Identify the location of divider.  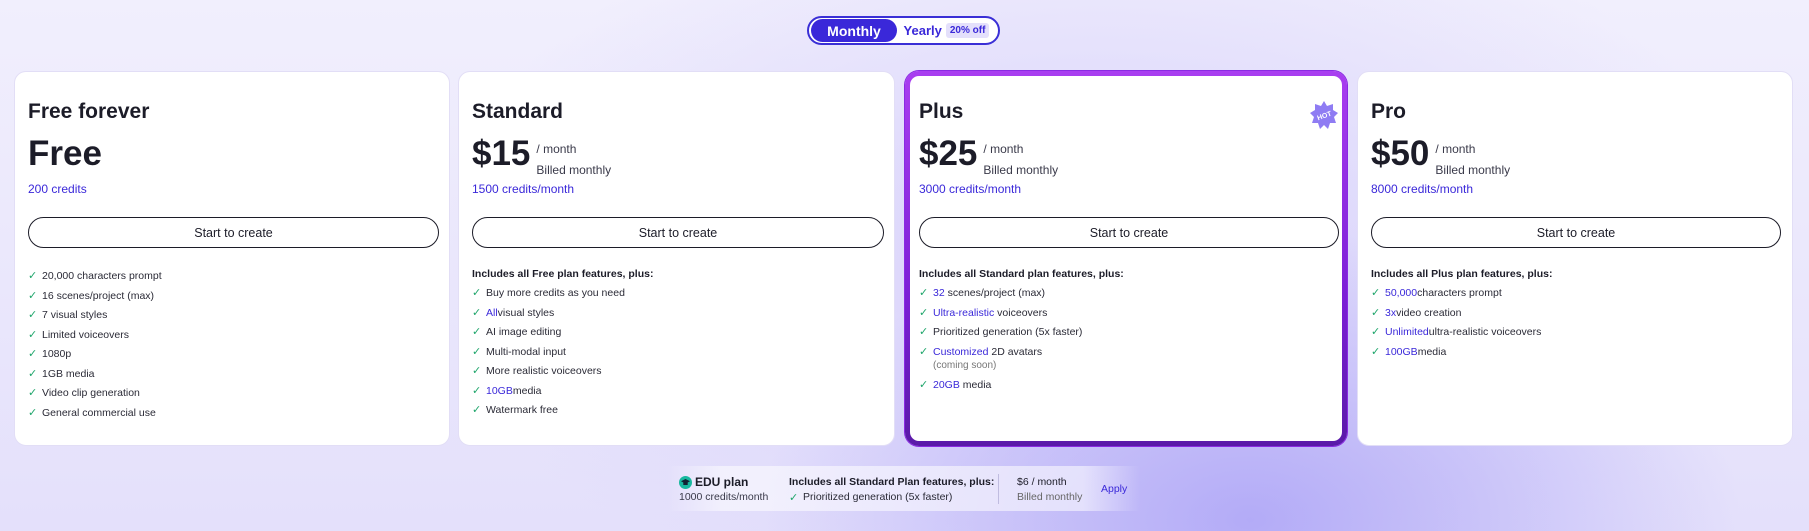
(998, 489).